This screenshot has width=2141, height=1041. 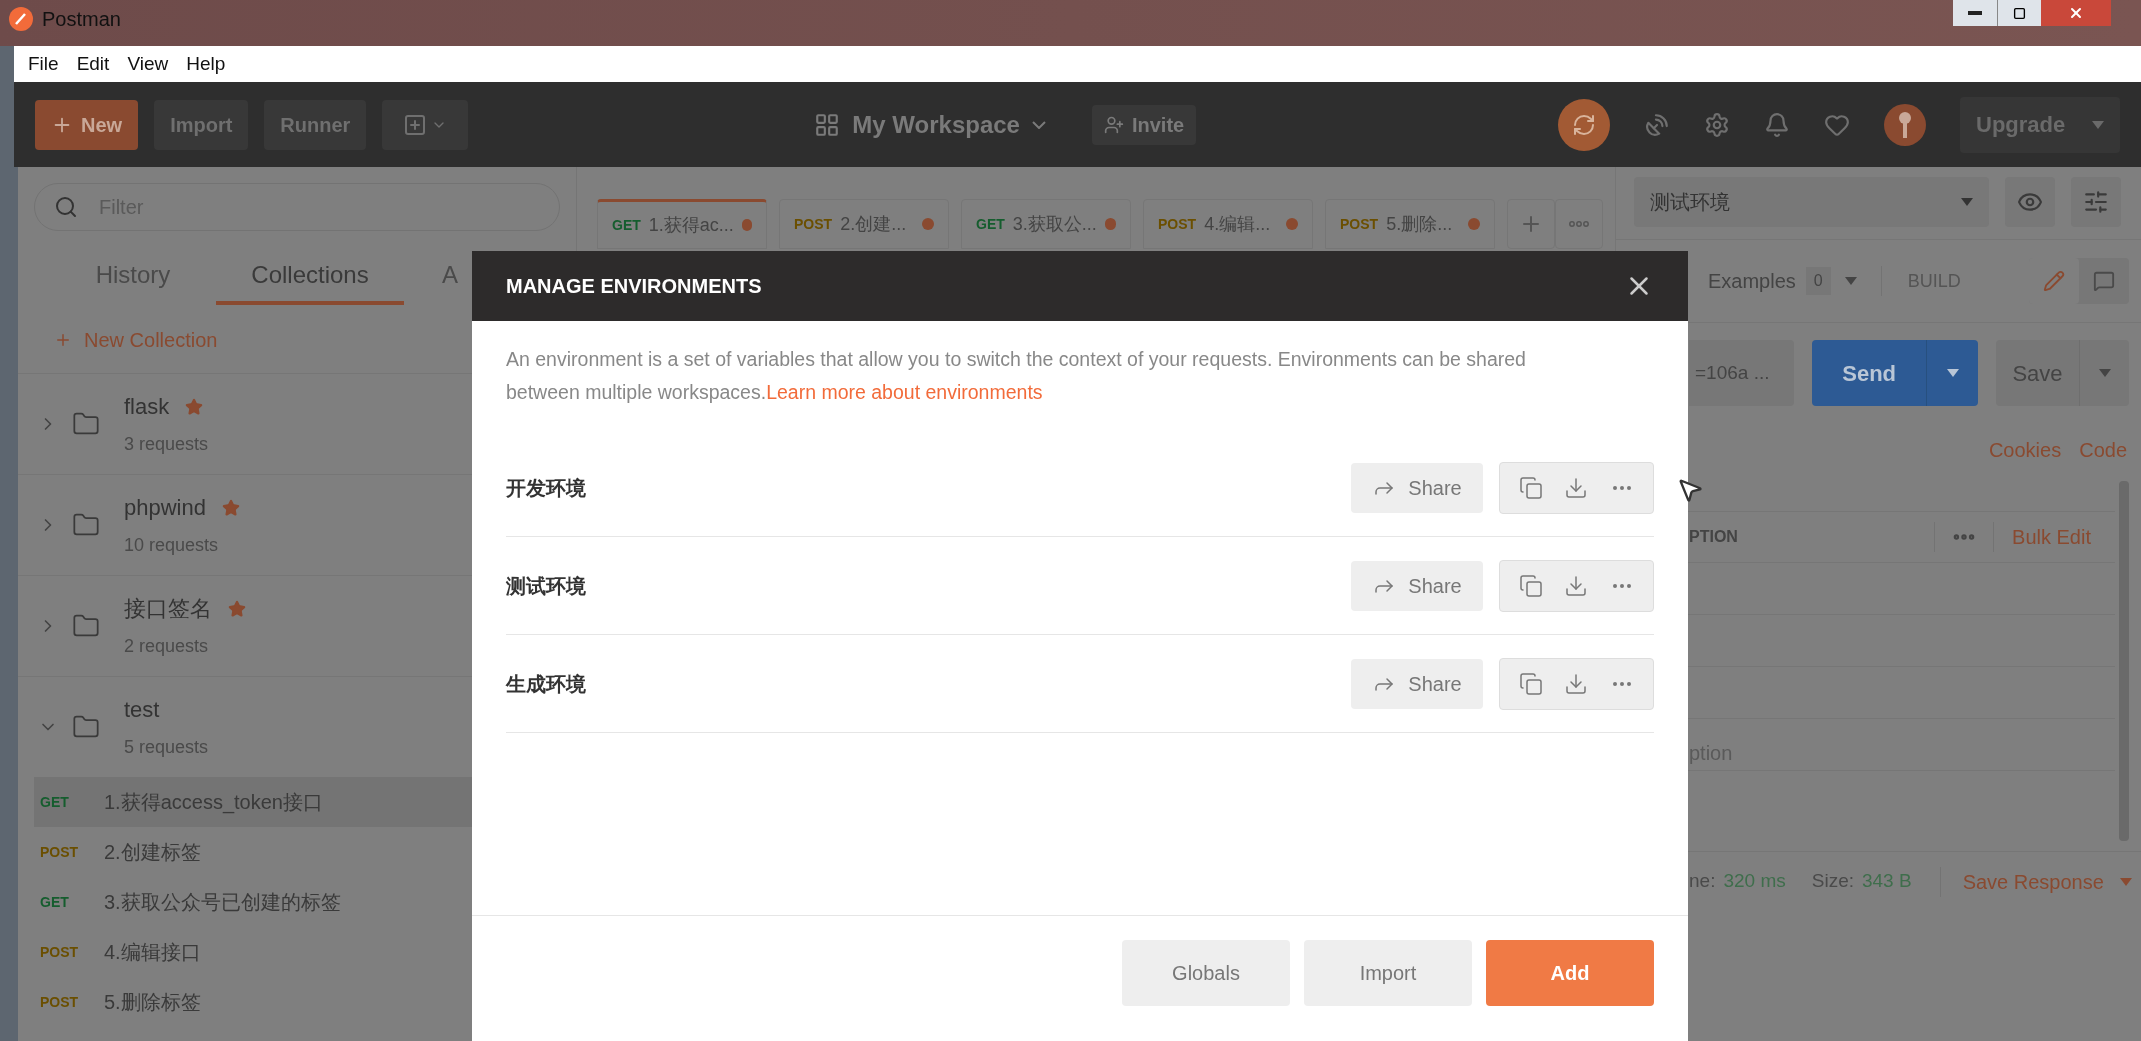 I want to click on send-button: Send, so click(x=1895, y=373).